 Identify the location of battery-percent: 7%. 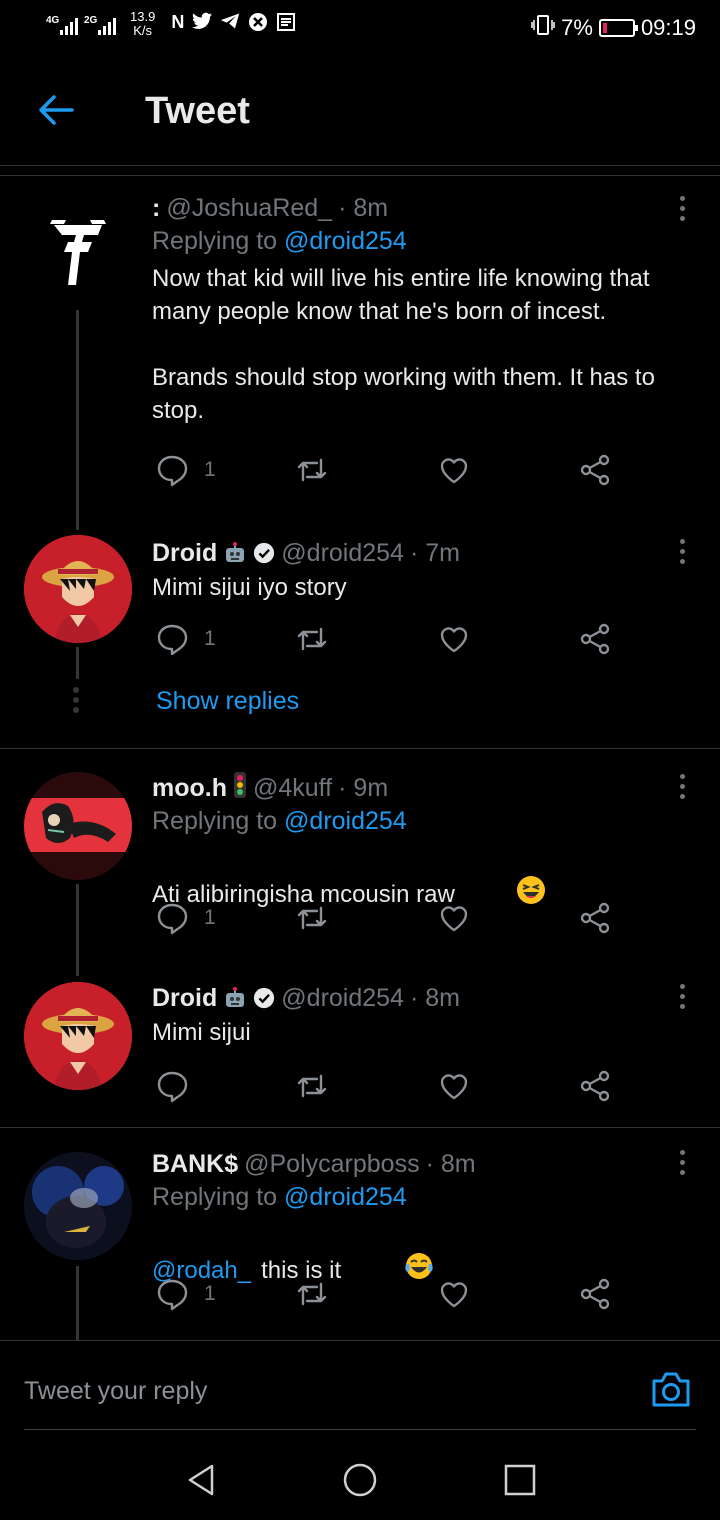
(577, 27).